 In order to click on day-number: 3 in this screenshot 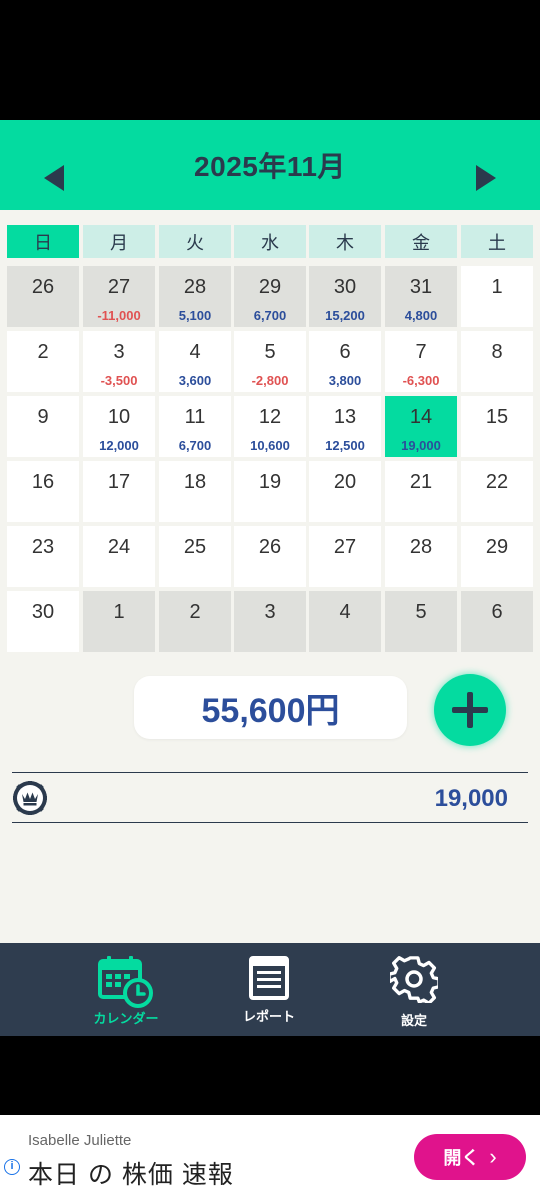, I will do `click(119, 352)`.